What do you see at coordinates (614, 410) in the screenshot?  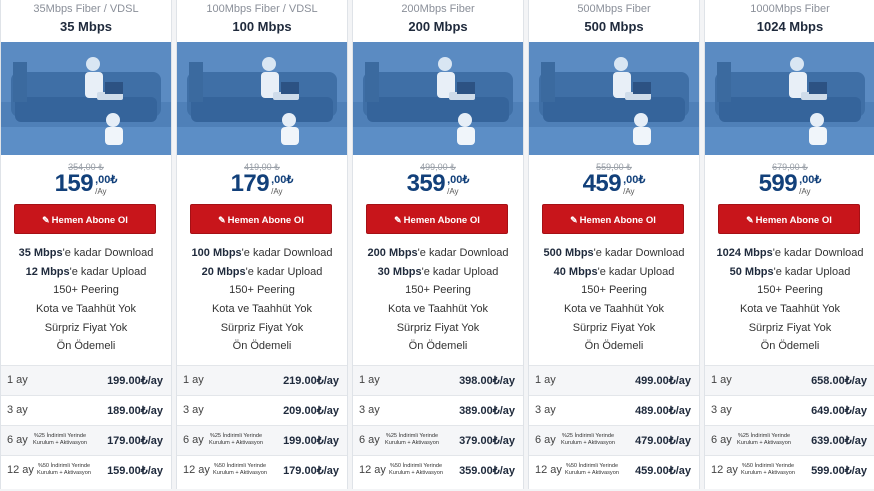 I see `plan-row: 3 ay 489.00₺/ay` at bounding box center [614, 410].